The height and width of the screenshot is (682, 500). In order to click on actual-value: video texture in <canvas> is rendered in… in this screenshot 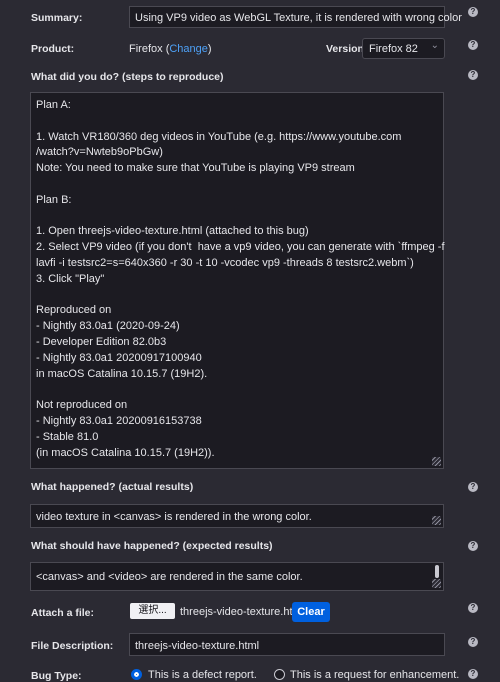, I will do `click(174, 517)`.